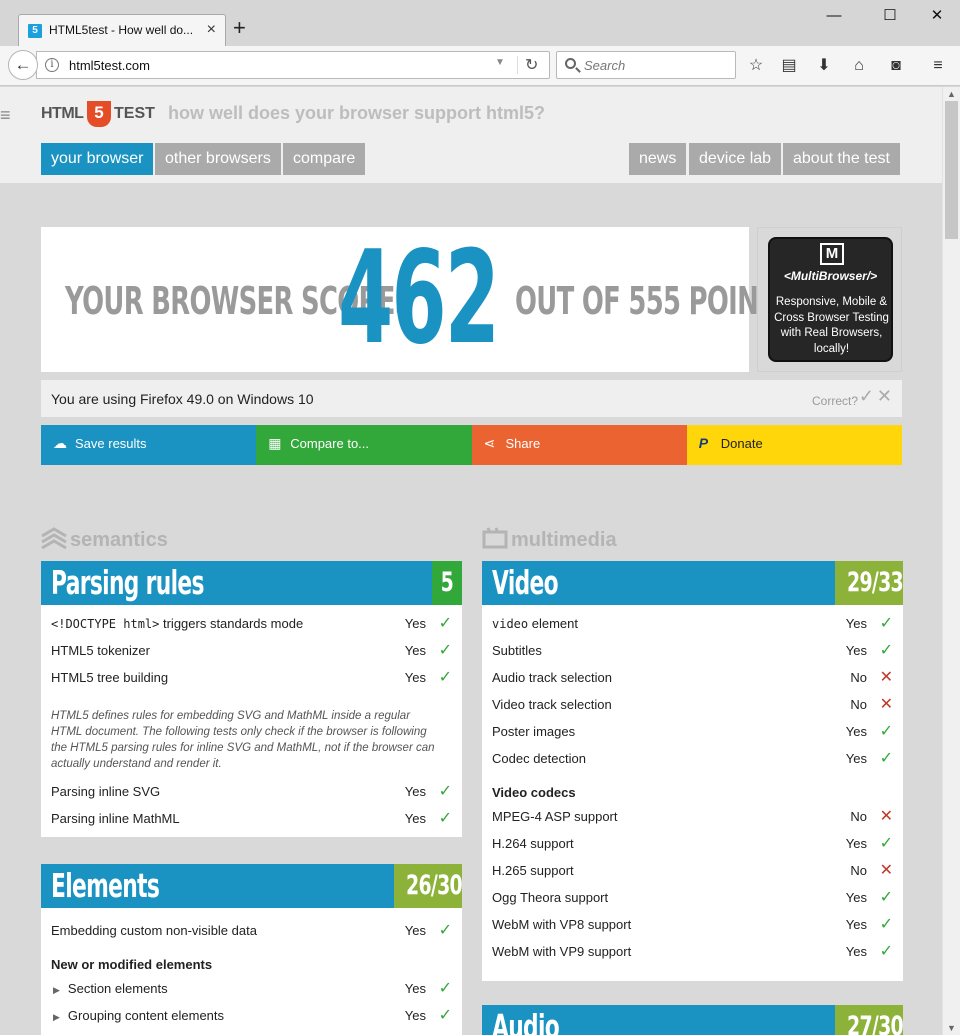 The width and height of the screenshot is (960, 1035). Describe the element at coordinates (692, 815) in the screenshot. I see `test-row: MPEG-4 ASP support No ✕` at that location.